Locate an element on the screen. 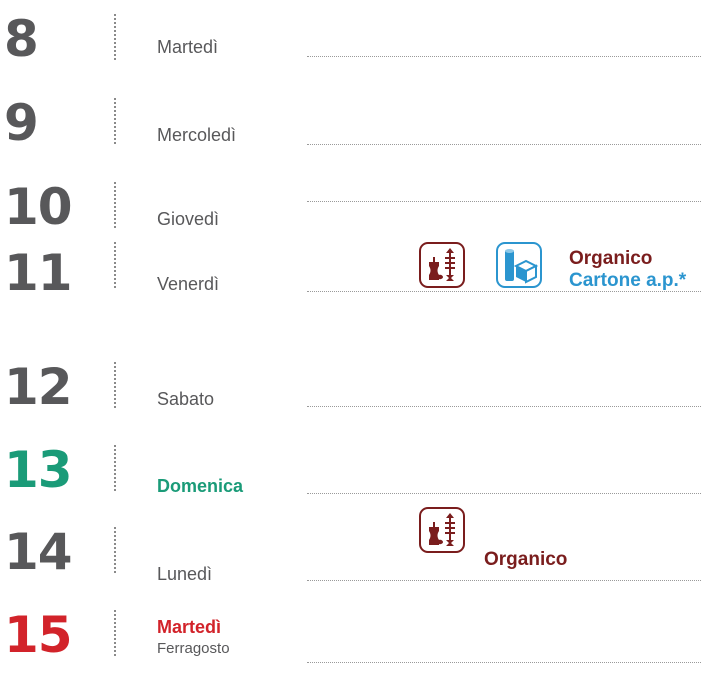 This screenshot has height=686, width=701. day-row-13: 13 Domenica is located at coordinates (350, 481).